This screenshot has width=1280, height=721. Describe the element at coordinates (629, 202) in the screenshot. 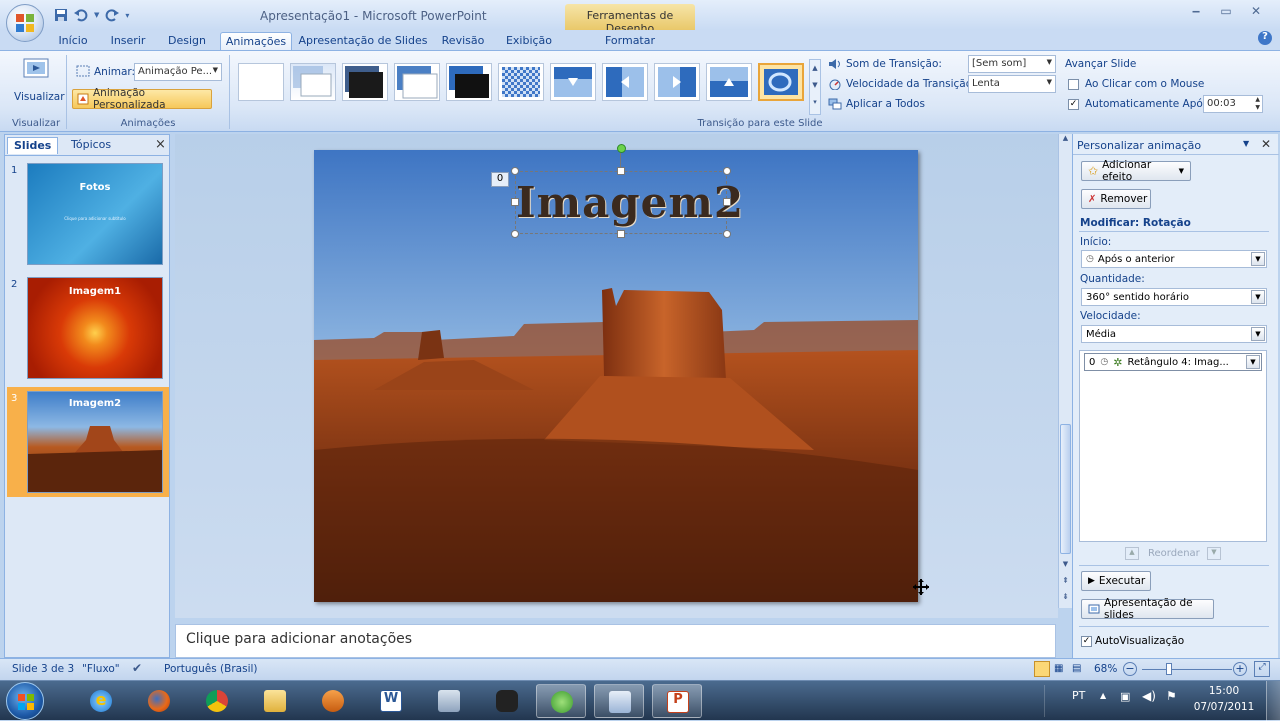

I see `slide-title: Imagem2` at that location.